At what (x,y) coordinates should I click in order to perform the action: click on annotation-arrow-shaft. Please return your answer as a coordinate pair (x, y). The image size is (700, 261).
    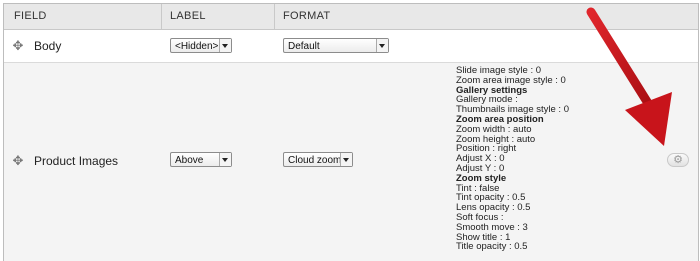
    Looking at the image, I should click on (621, 60).